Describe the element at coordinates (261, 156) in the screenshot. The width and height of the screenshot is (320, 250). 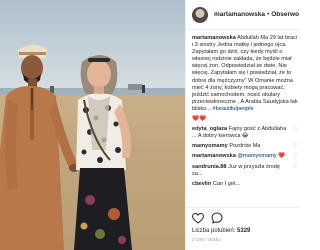
I see `comment-text: @mamyomamy ❤️` at that location.